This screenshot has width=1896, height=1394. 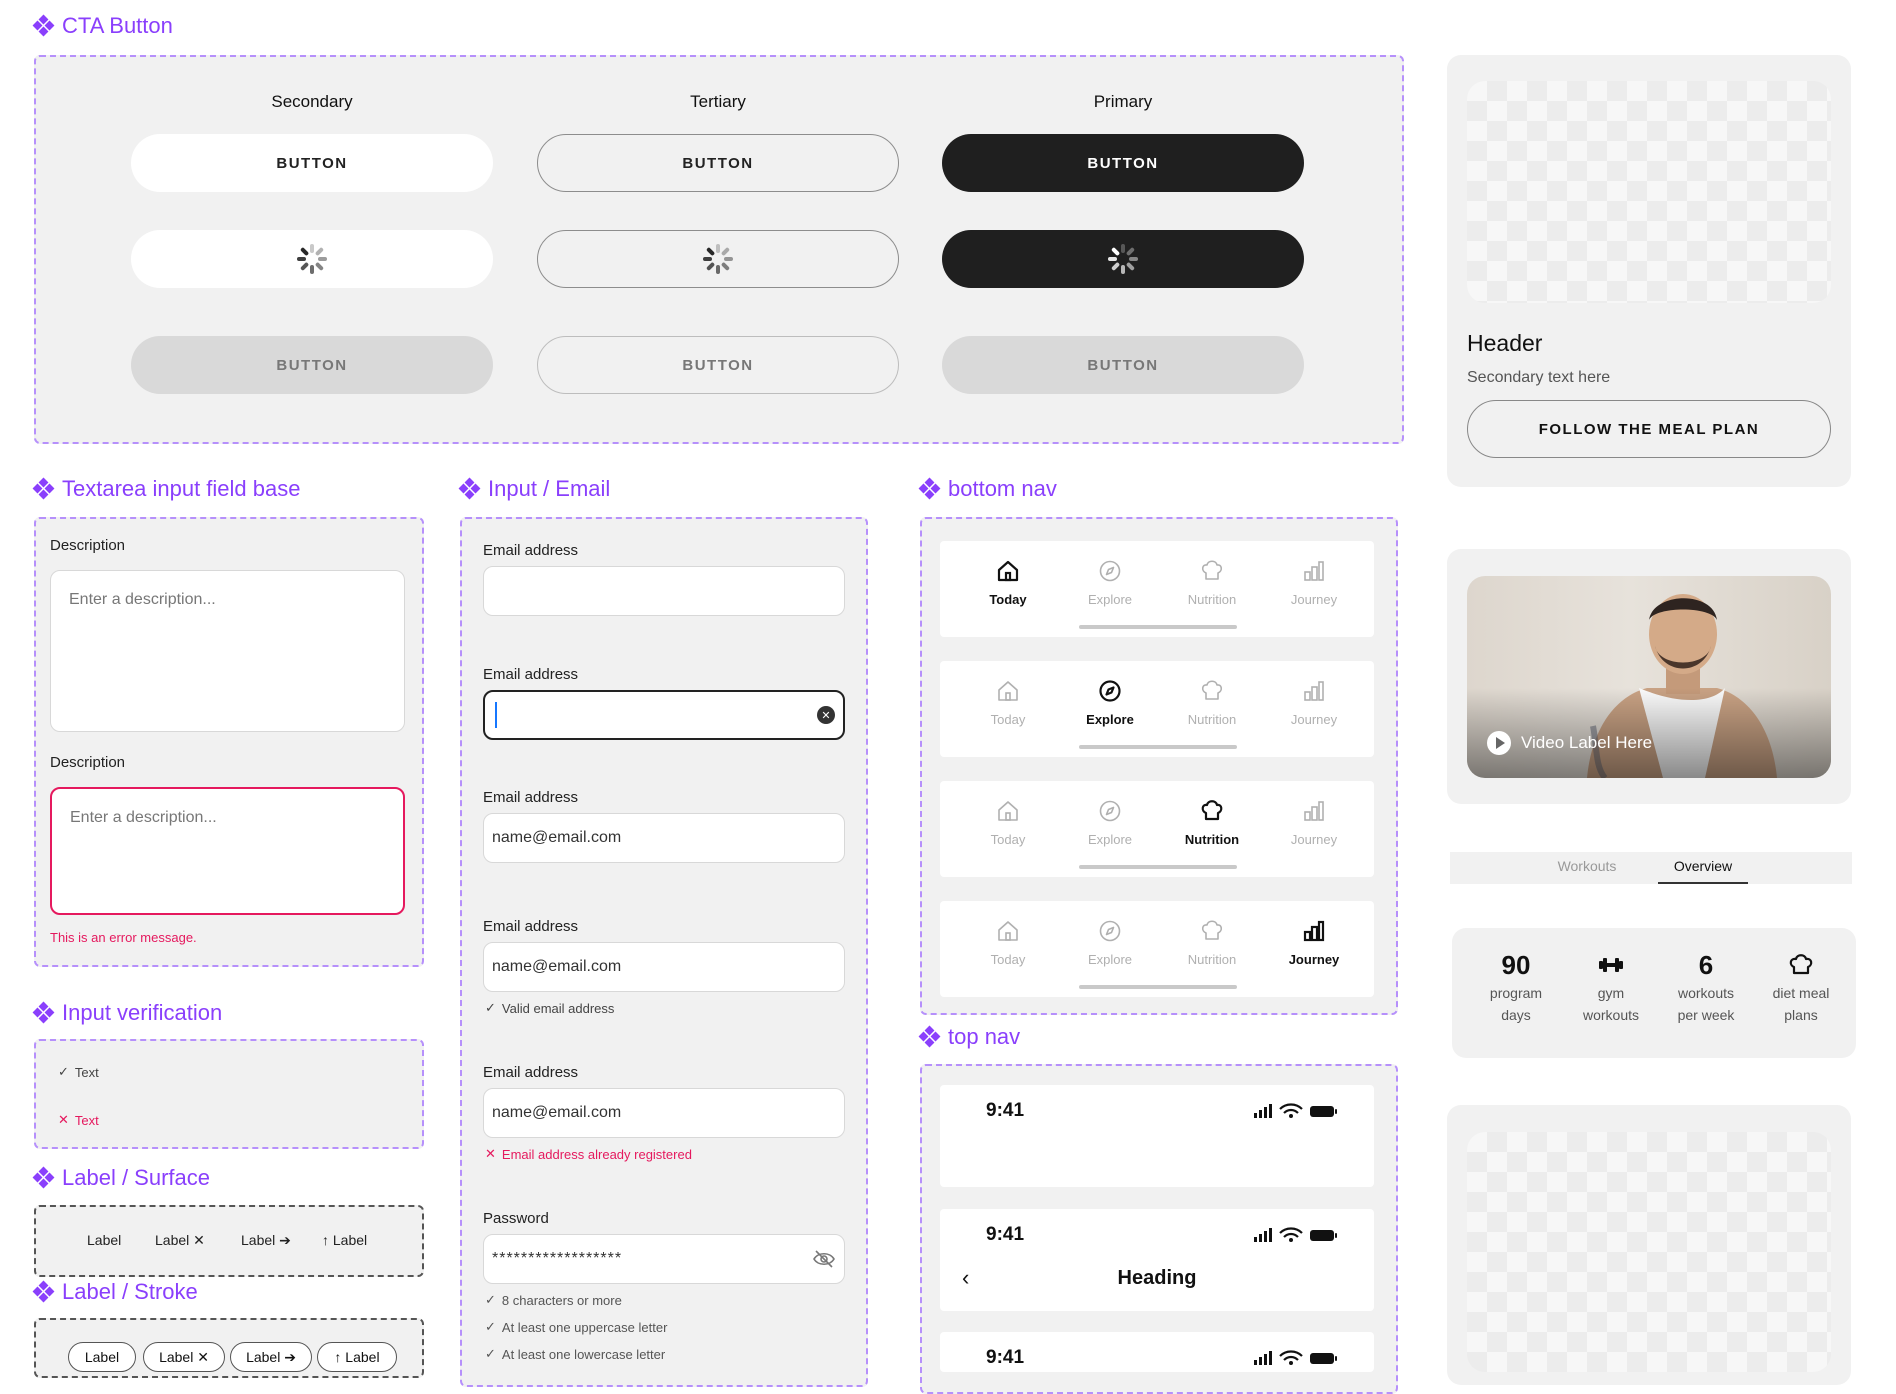 I want to click on secondary-button-loading, so click(x=312, y=259).